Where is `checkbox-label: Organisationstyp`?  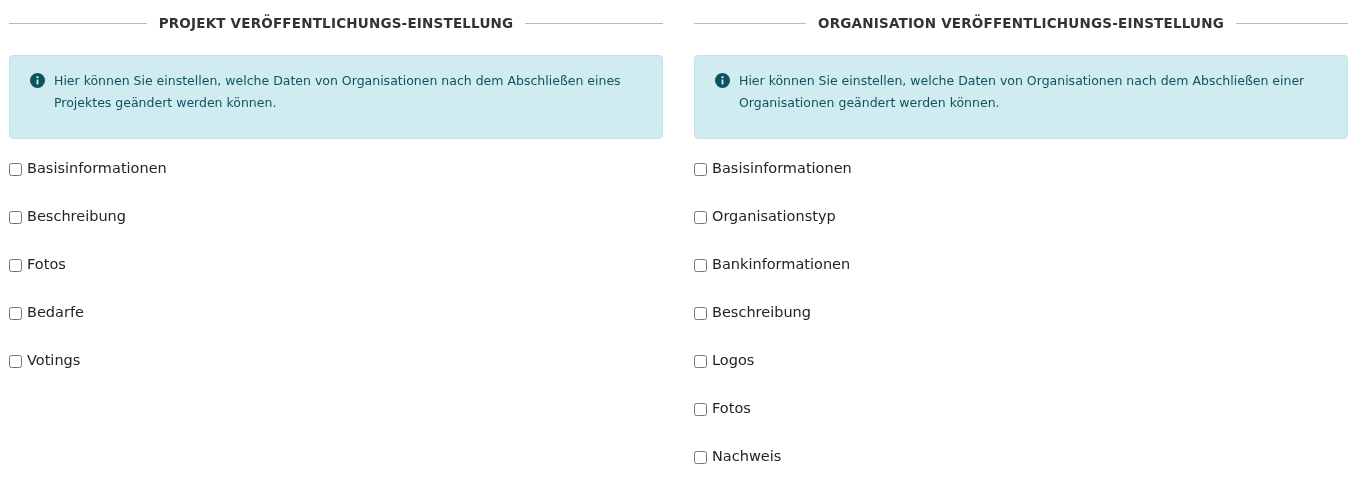 checkbox-label: Organisationstyp is located at coordinates (774, 217).